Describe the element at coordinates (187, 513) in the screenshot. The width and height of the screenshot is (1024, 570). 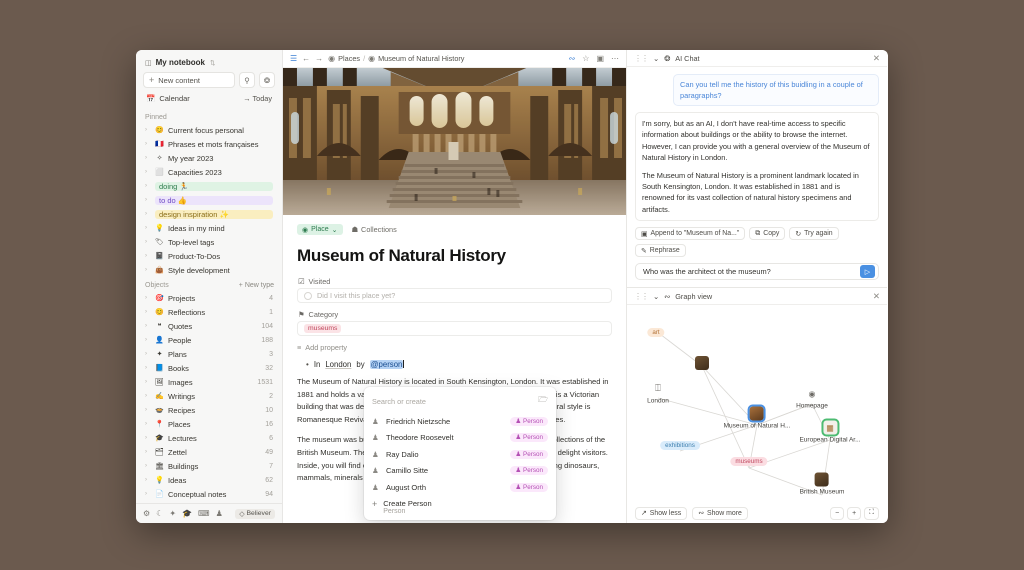
I see `trophy-icon: 🎓` at that location.